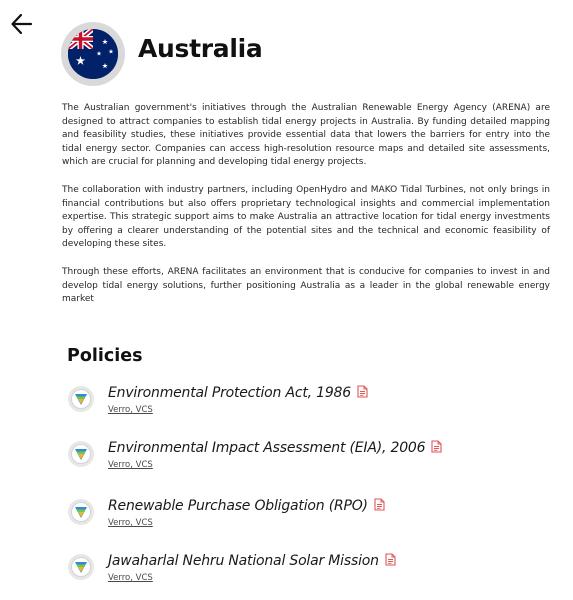 Image resolution: width=573 pixels, height=600 pixels. I want to click on page-title: Australia, so click(200, 48).